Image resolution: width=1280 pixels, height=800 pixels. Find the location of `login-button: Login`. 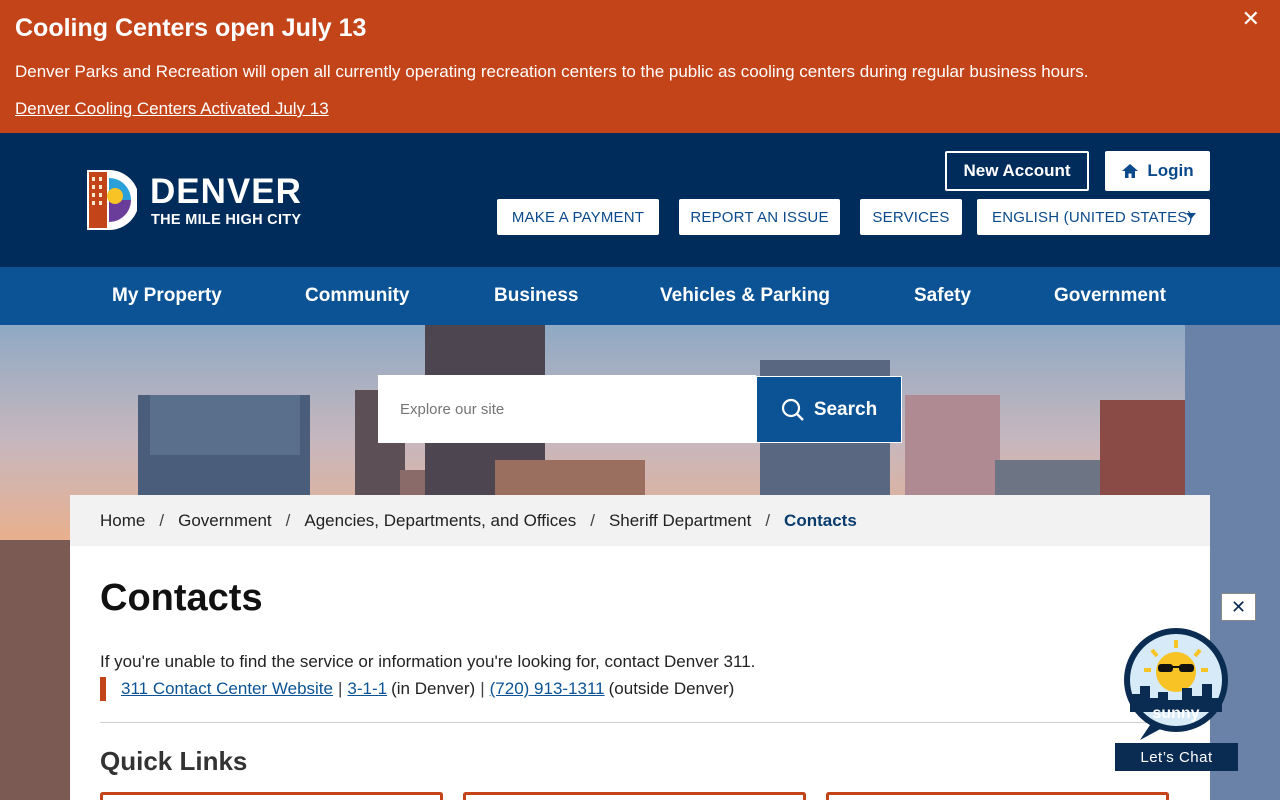

login-button: Login is located at coordinates (1157, 171).